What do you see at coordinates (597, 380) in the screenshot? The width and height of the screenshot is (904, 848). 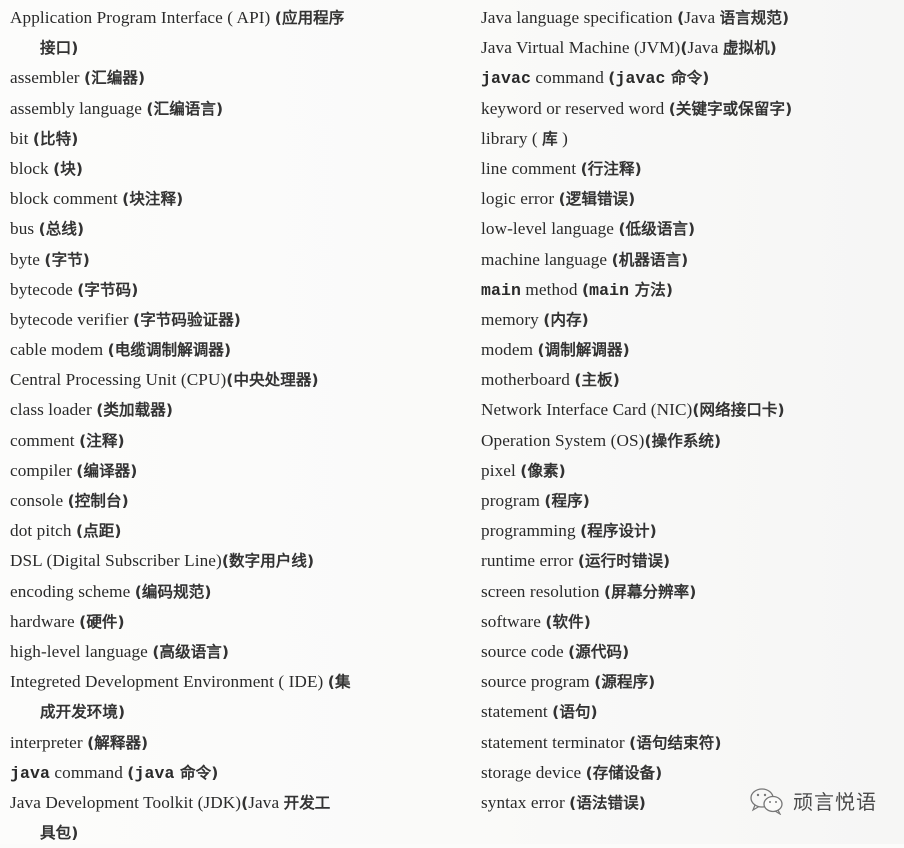 I see `term-translation: (主板)` at bounding box center [597, 380].